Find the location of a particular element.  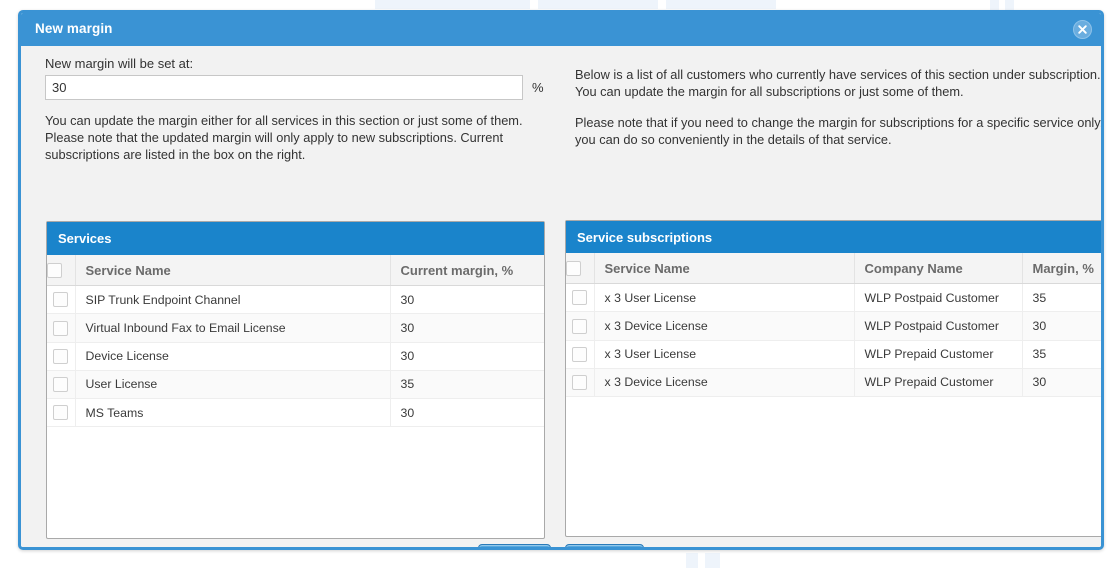

background-strip is located at coordinates (703, 560).